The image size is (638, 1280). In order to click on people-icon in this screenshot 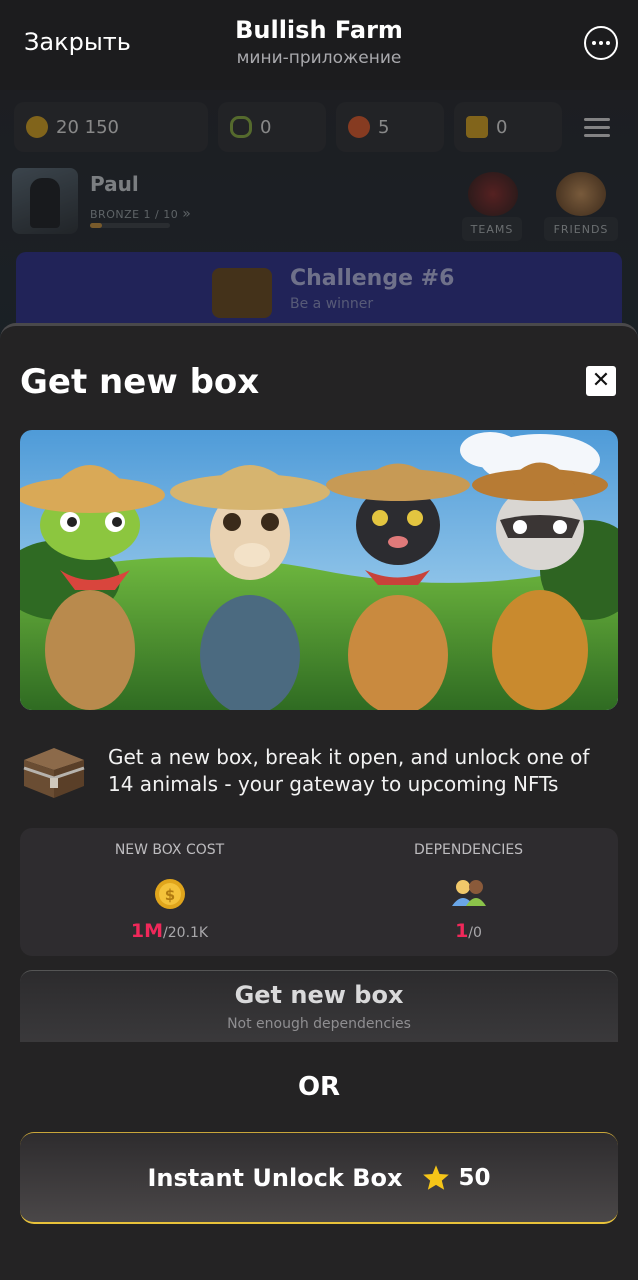, I will do `click(468, 893)`.